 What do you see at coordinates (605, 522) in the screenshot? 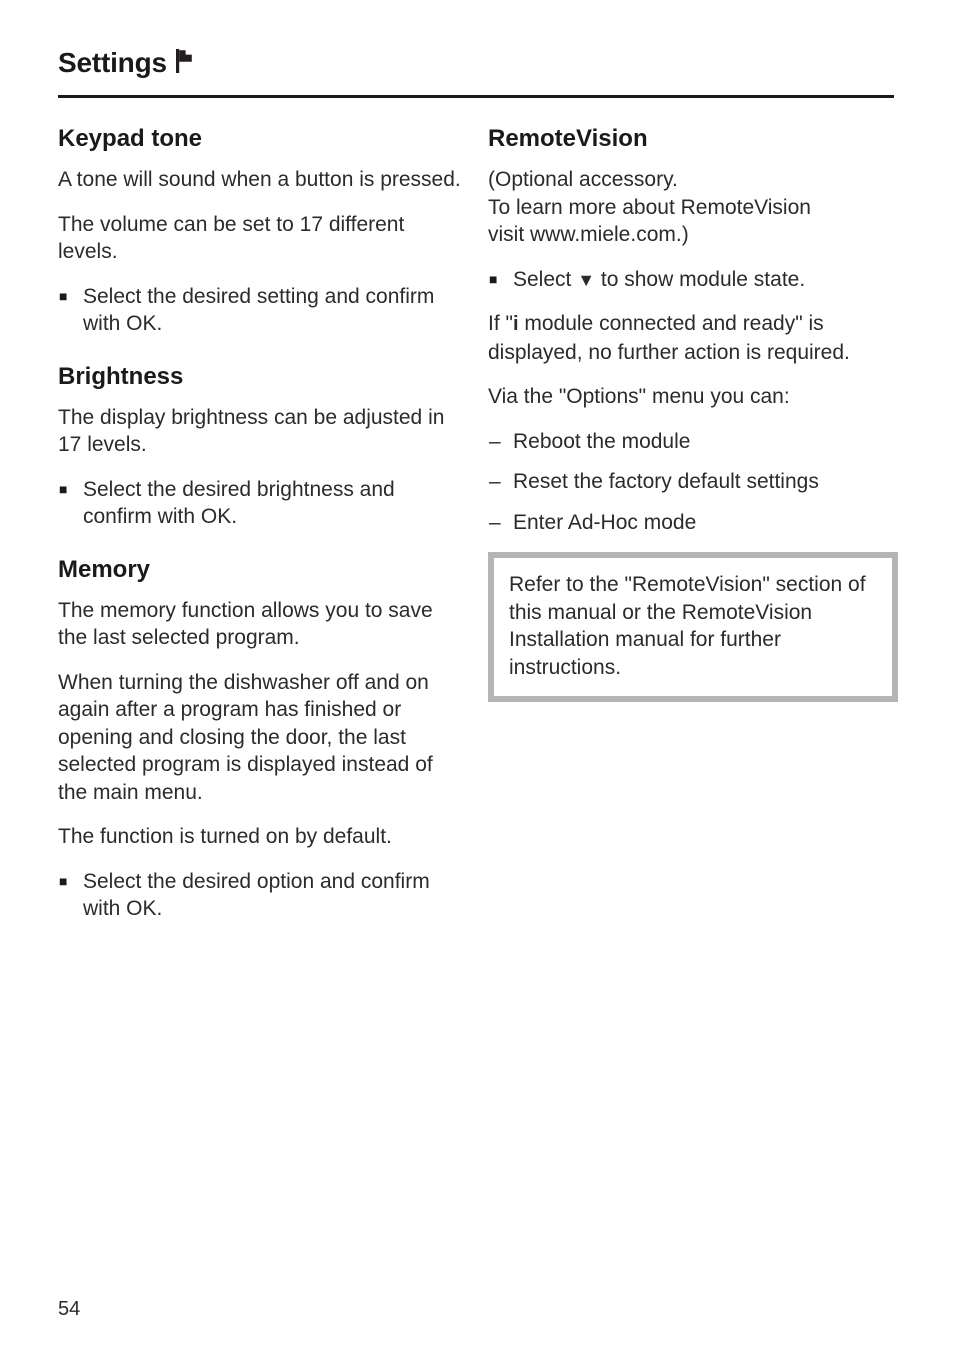
I see `dash-text: Enter Ad-Hoc mode` at bounding box center [605, 522].